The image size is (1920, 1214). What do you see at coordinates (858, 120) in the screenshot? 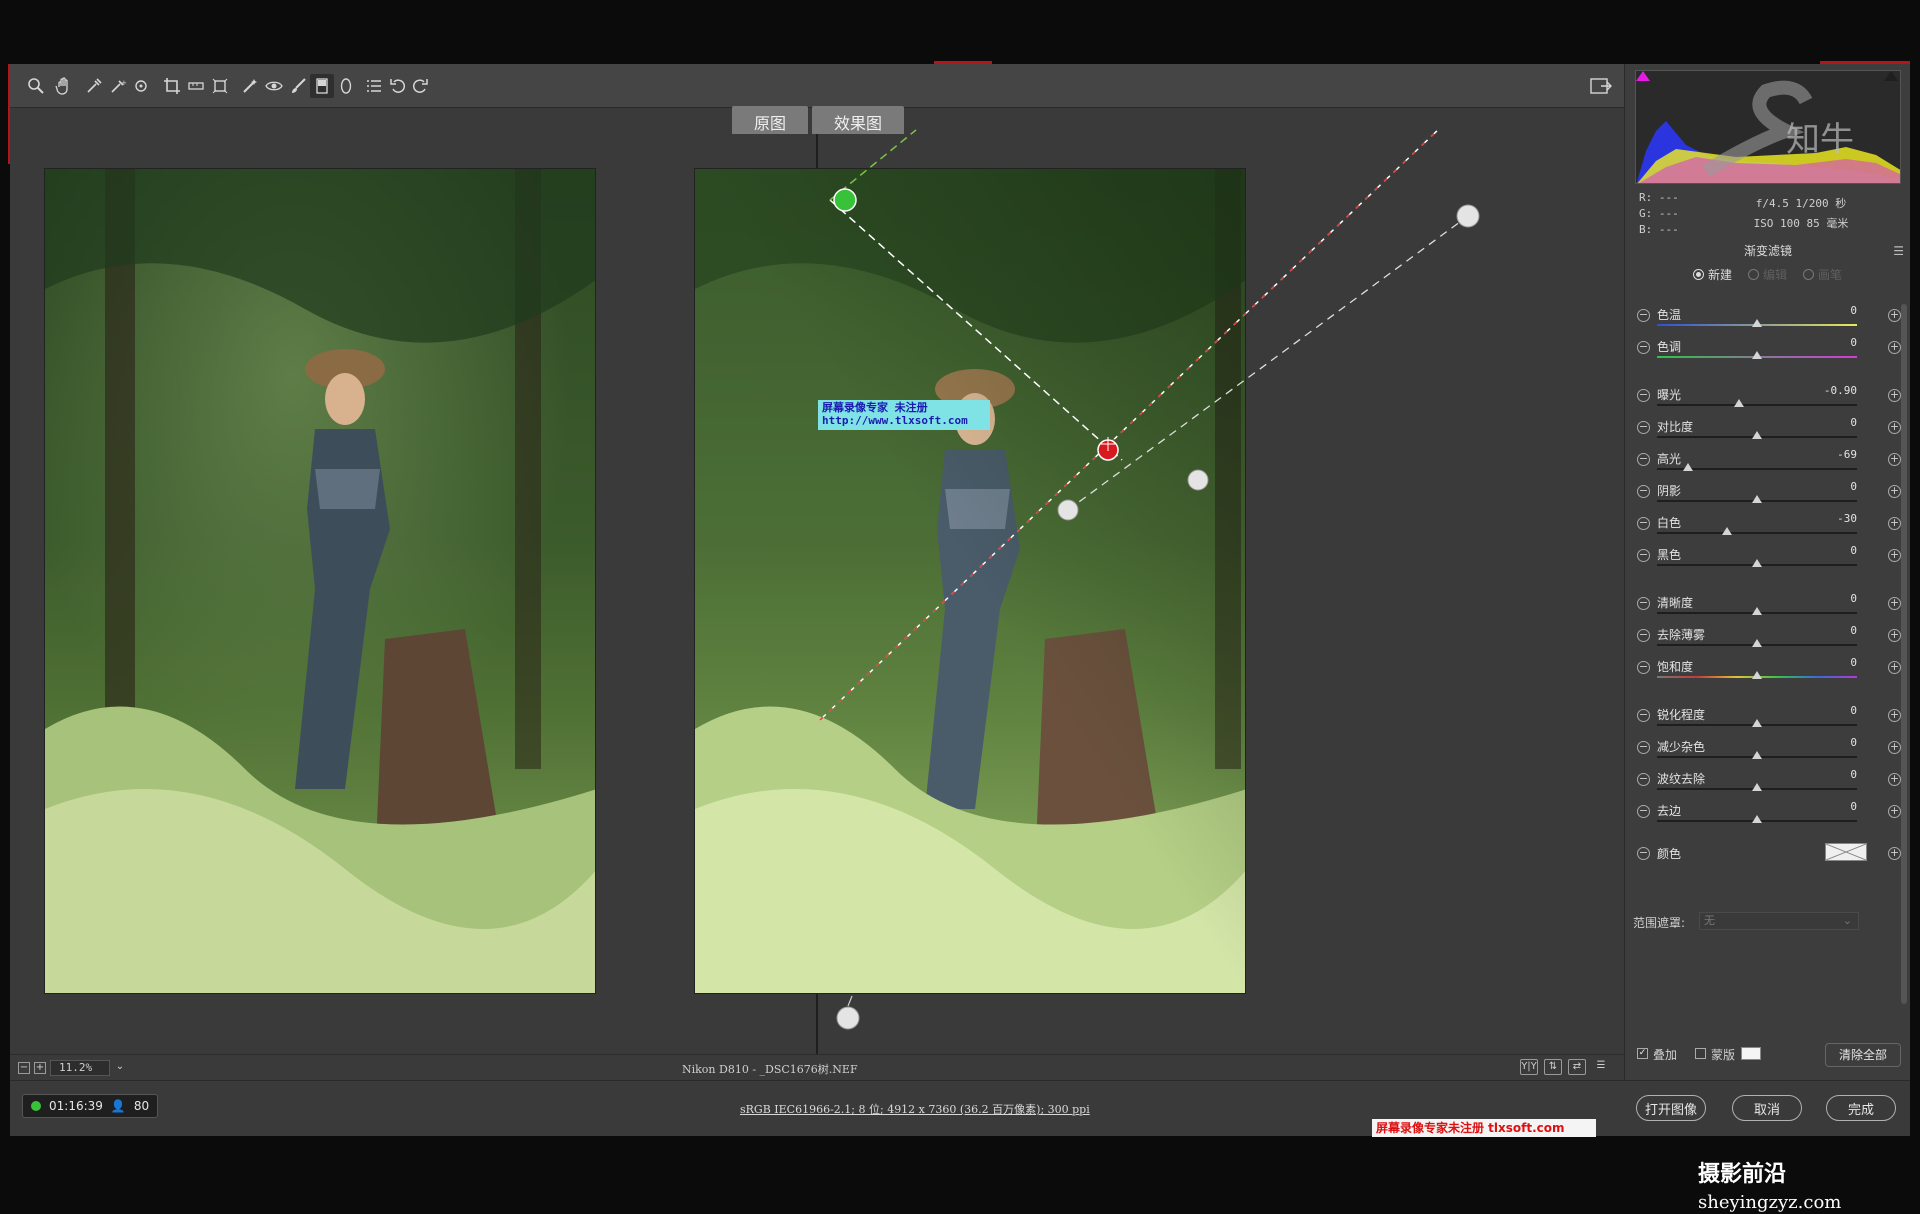
I see `tab-after: 效果图` at bounding box center [858, 120].